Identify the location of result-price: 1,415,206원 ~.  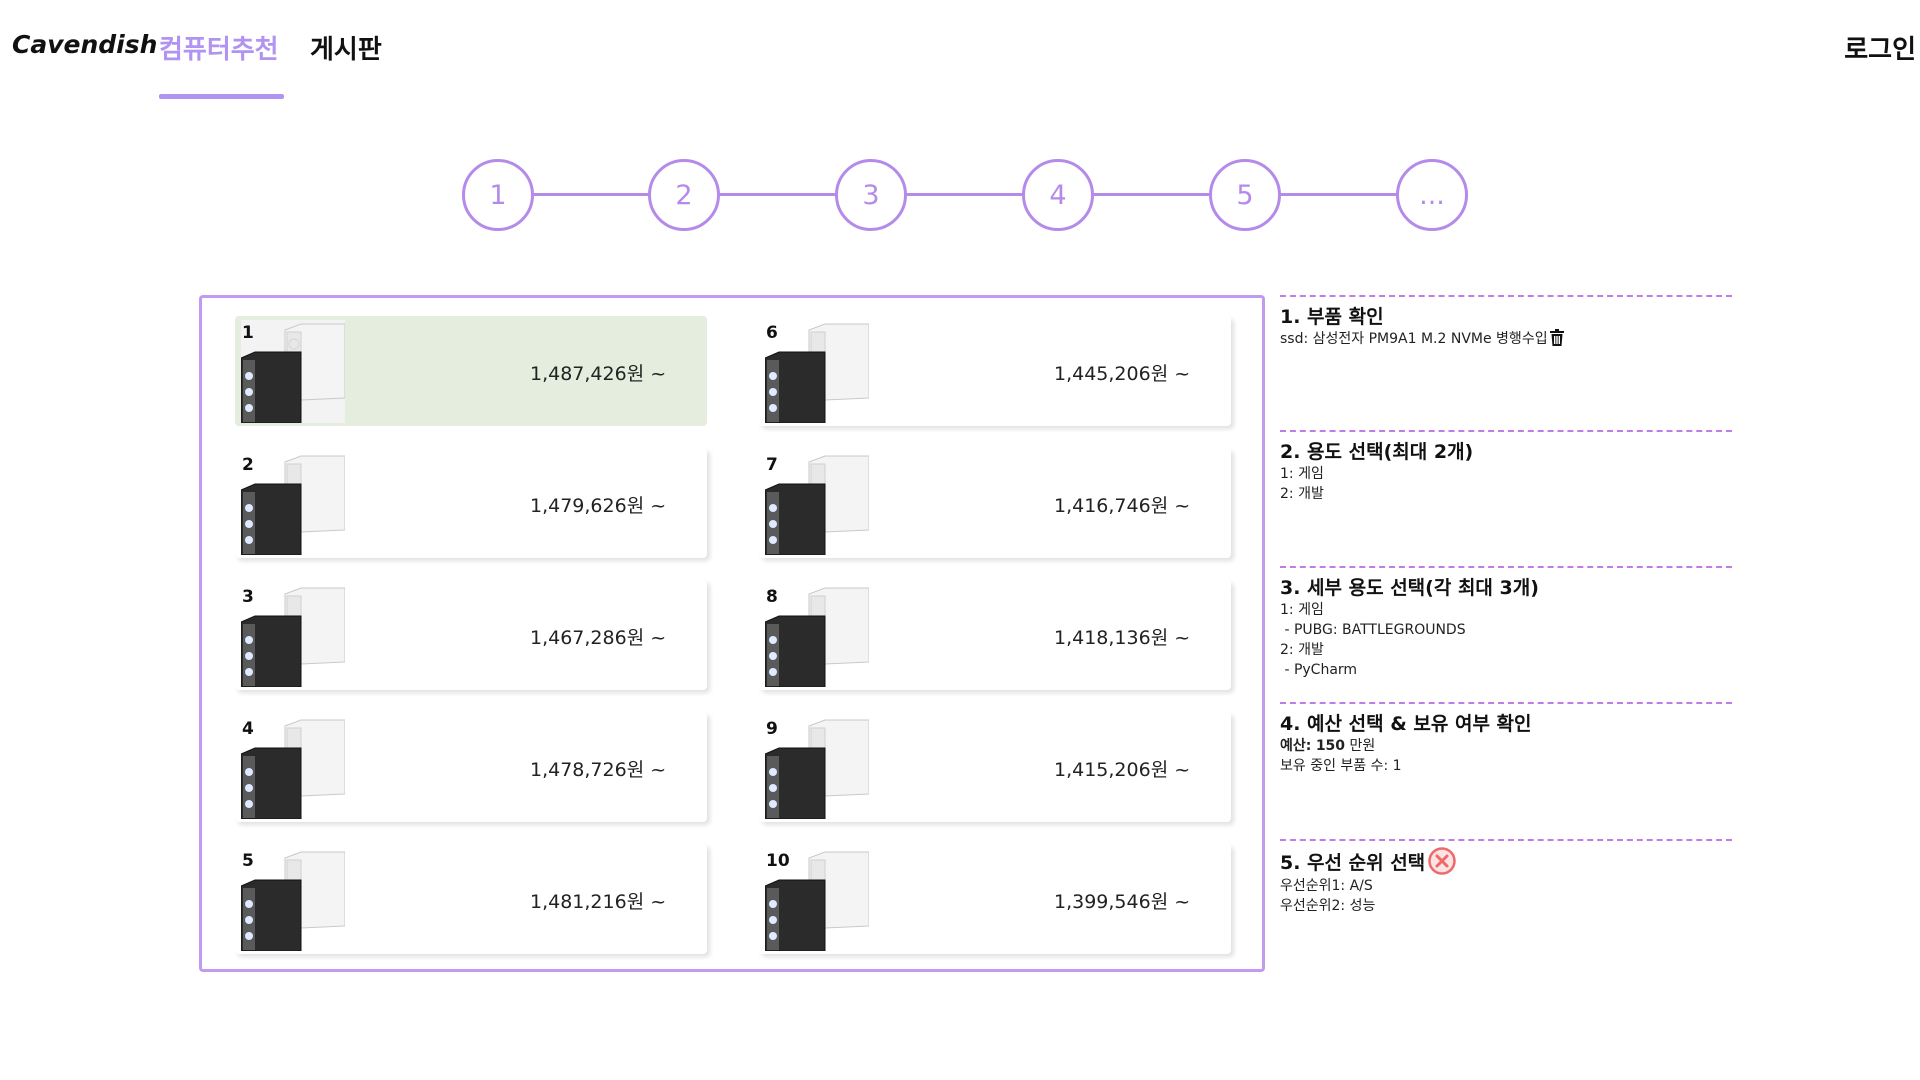
(1122, 770).